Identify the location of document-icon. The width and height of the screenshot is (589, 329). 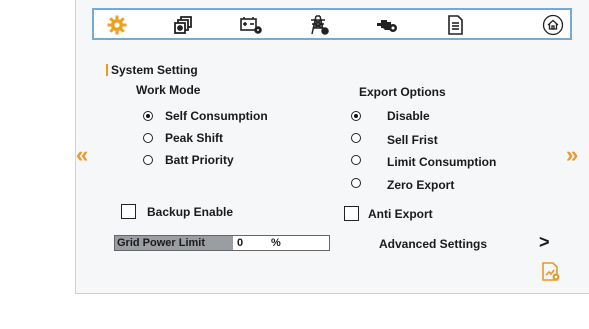
(455, 25).